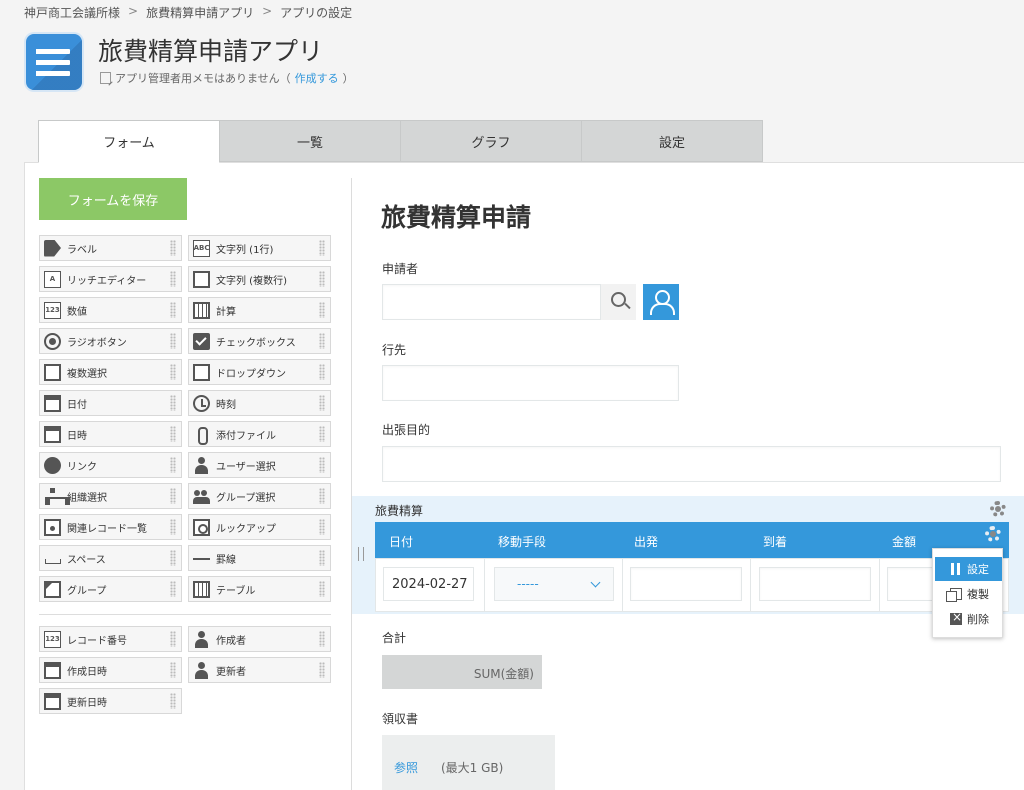  Describe the element at coordinates (316, 13) in the screenshot. I see `breadcrumb-item-settings: アプリの設定` at that location.